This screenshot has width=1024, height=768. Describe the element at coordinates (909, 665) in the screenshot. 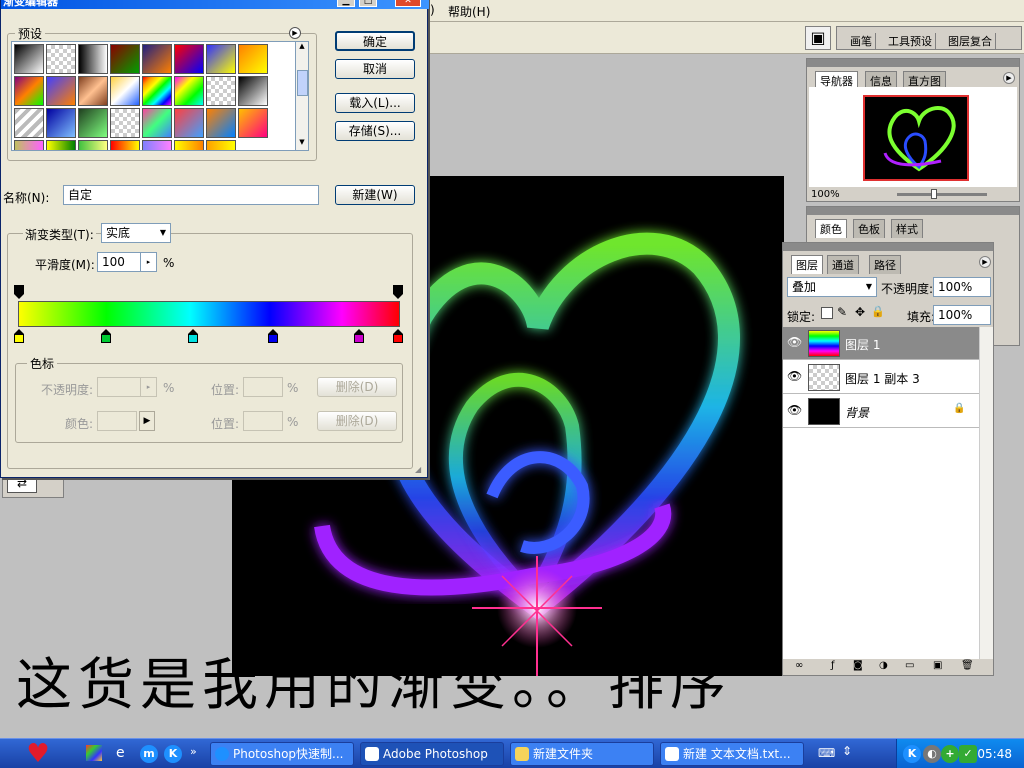

I see `new-group-icon: ▭` at that location.